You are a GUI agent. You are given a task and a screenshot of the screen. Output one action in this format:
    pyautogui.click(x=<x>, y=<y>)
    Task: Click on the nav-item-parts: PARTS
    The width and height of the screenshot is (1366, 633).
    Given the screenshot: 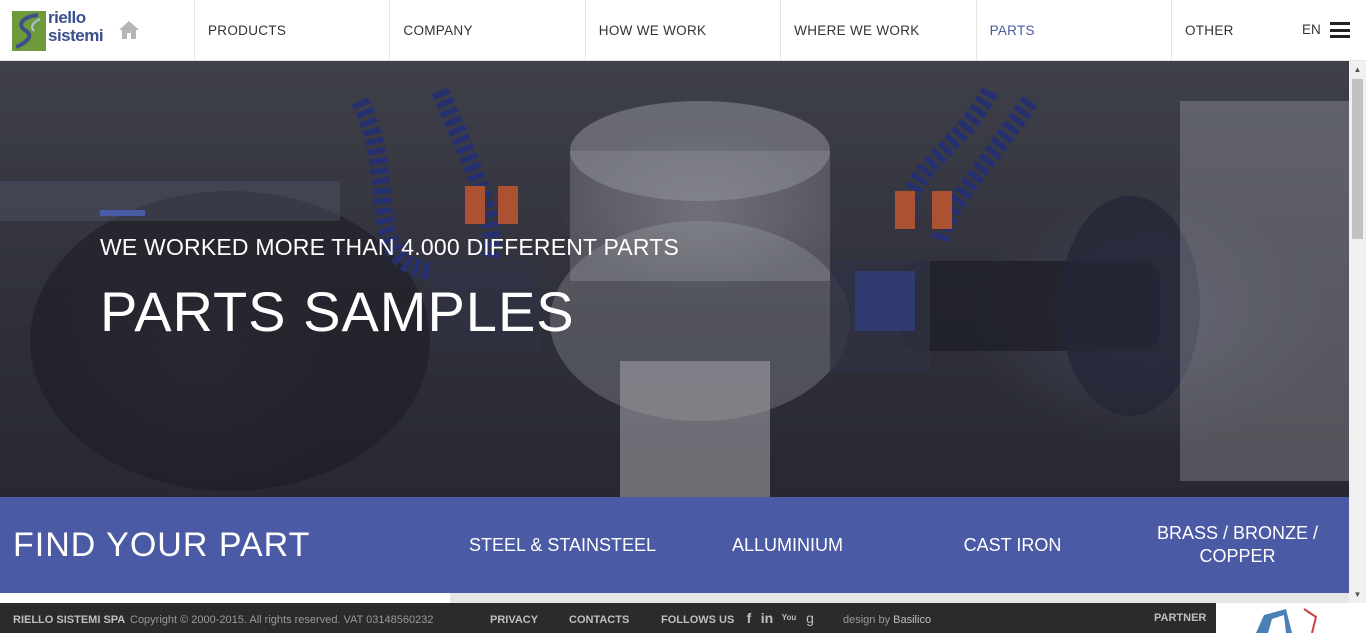 What is the action you would take?
    pyautogui.click(x=1073, y=30)
    